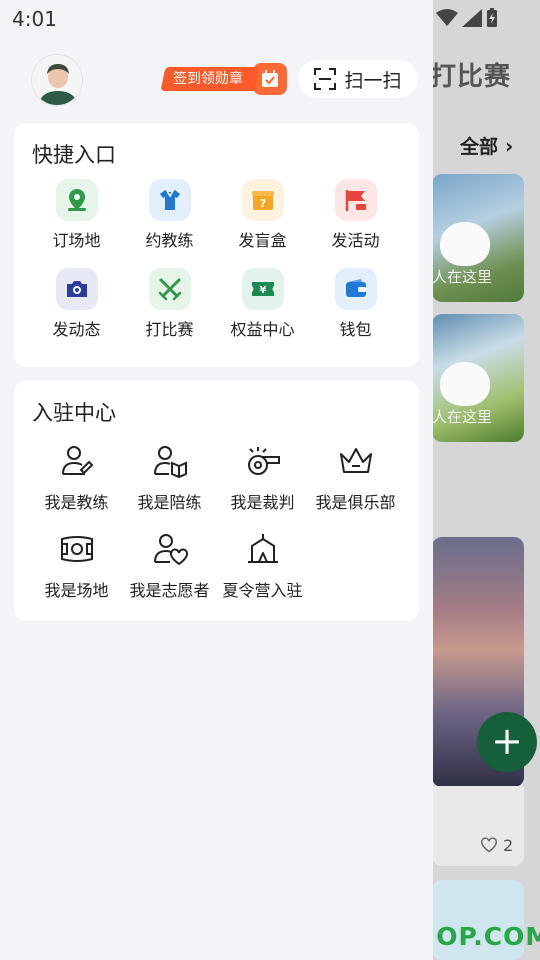 The height and width of the screenshot is (960, 540). Describe the element at coordinates (169, 329) in the screenshot. I see `quick-item-label: 打比赛` at that location.